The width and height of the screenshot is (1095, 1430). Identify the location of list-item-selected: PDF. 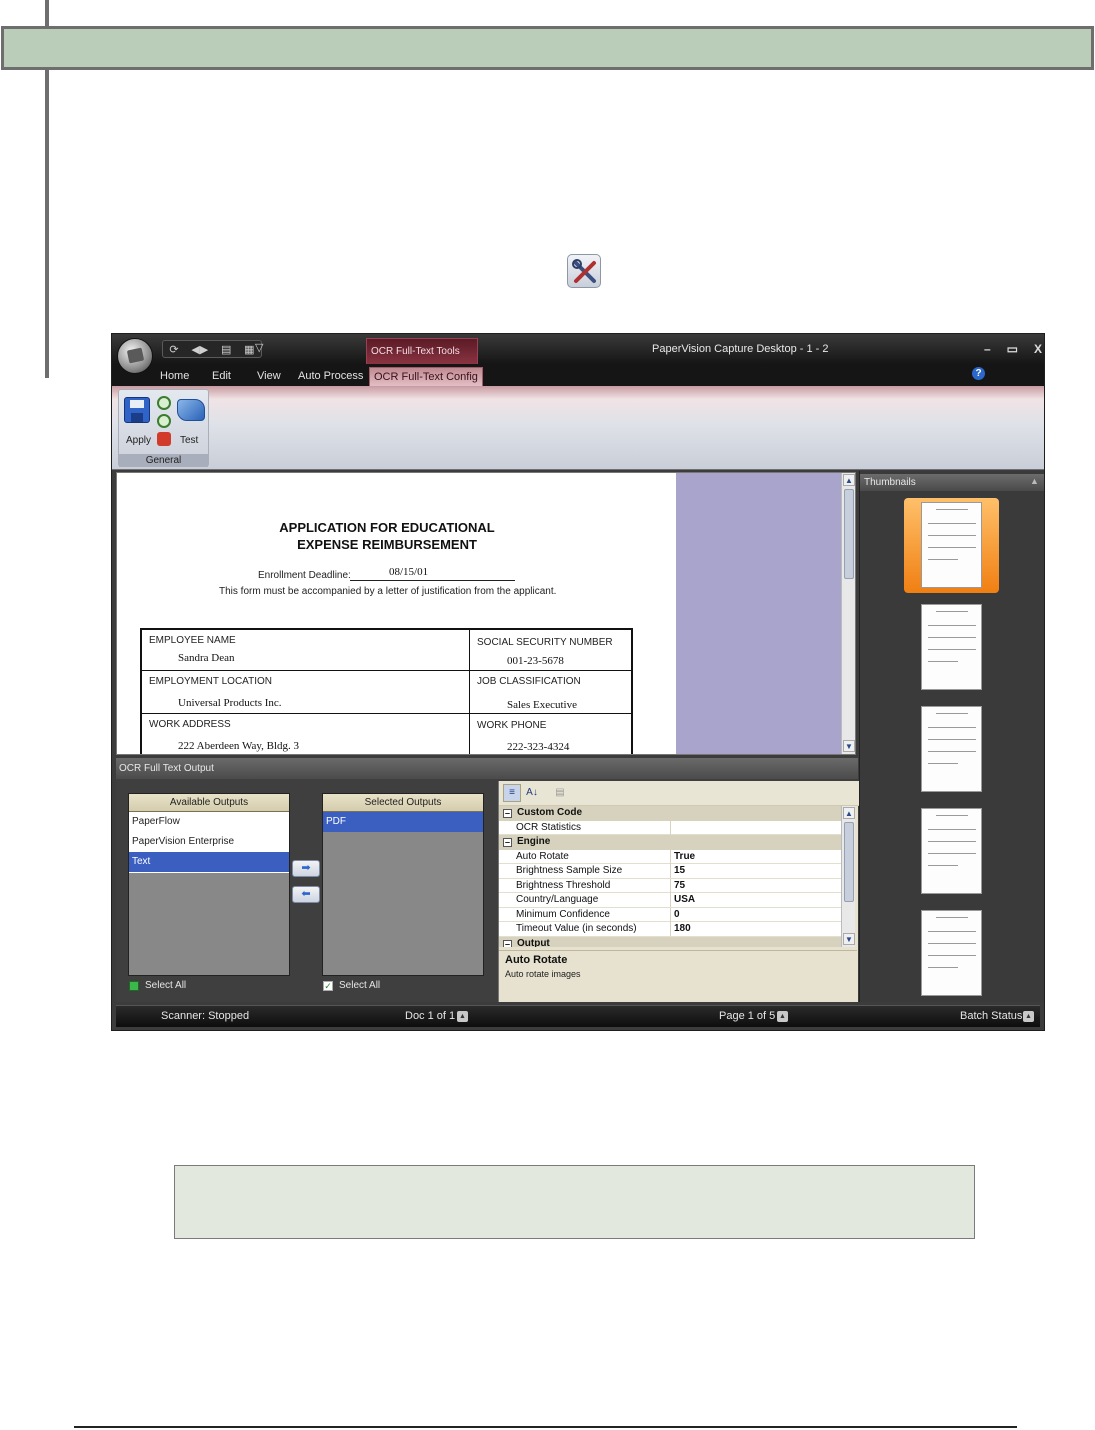
(403, 822).